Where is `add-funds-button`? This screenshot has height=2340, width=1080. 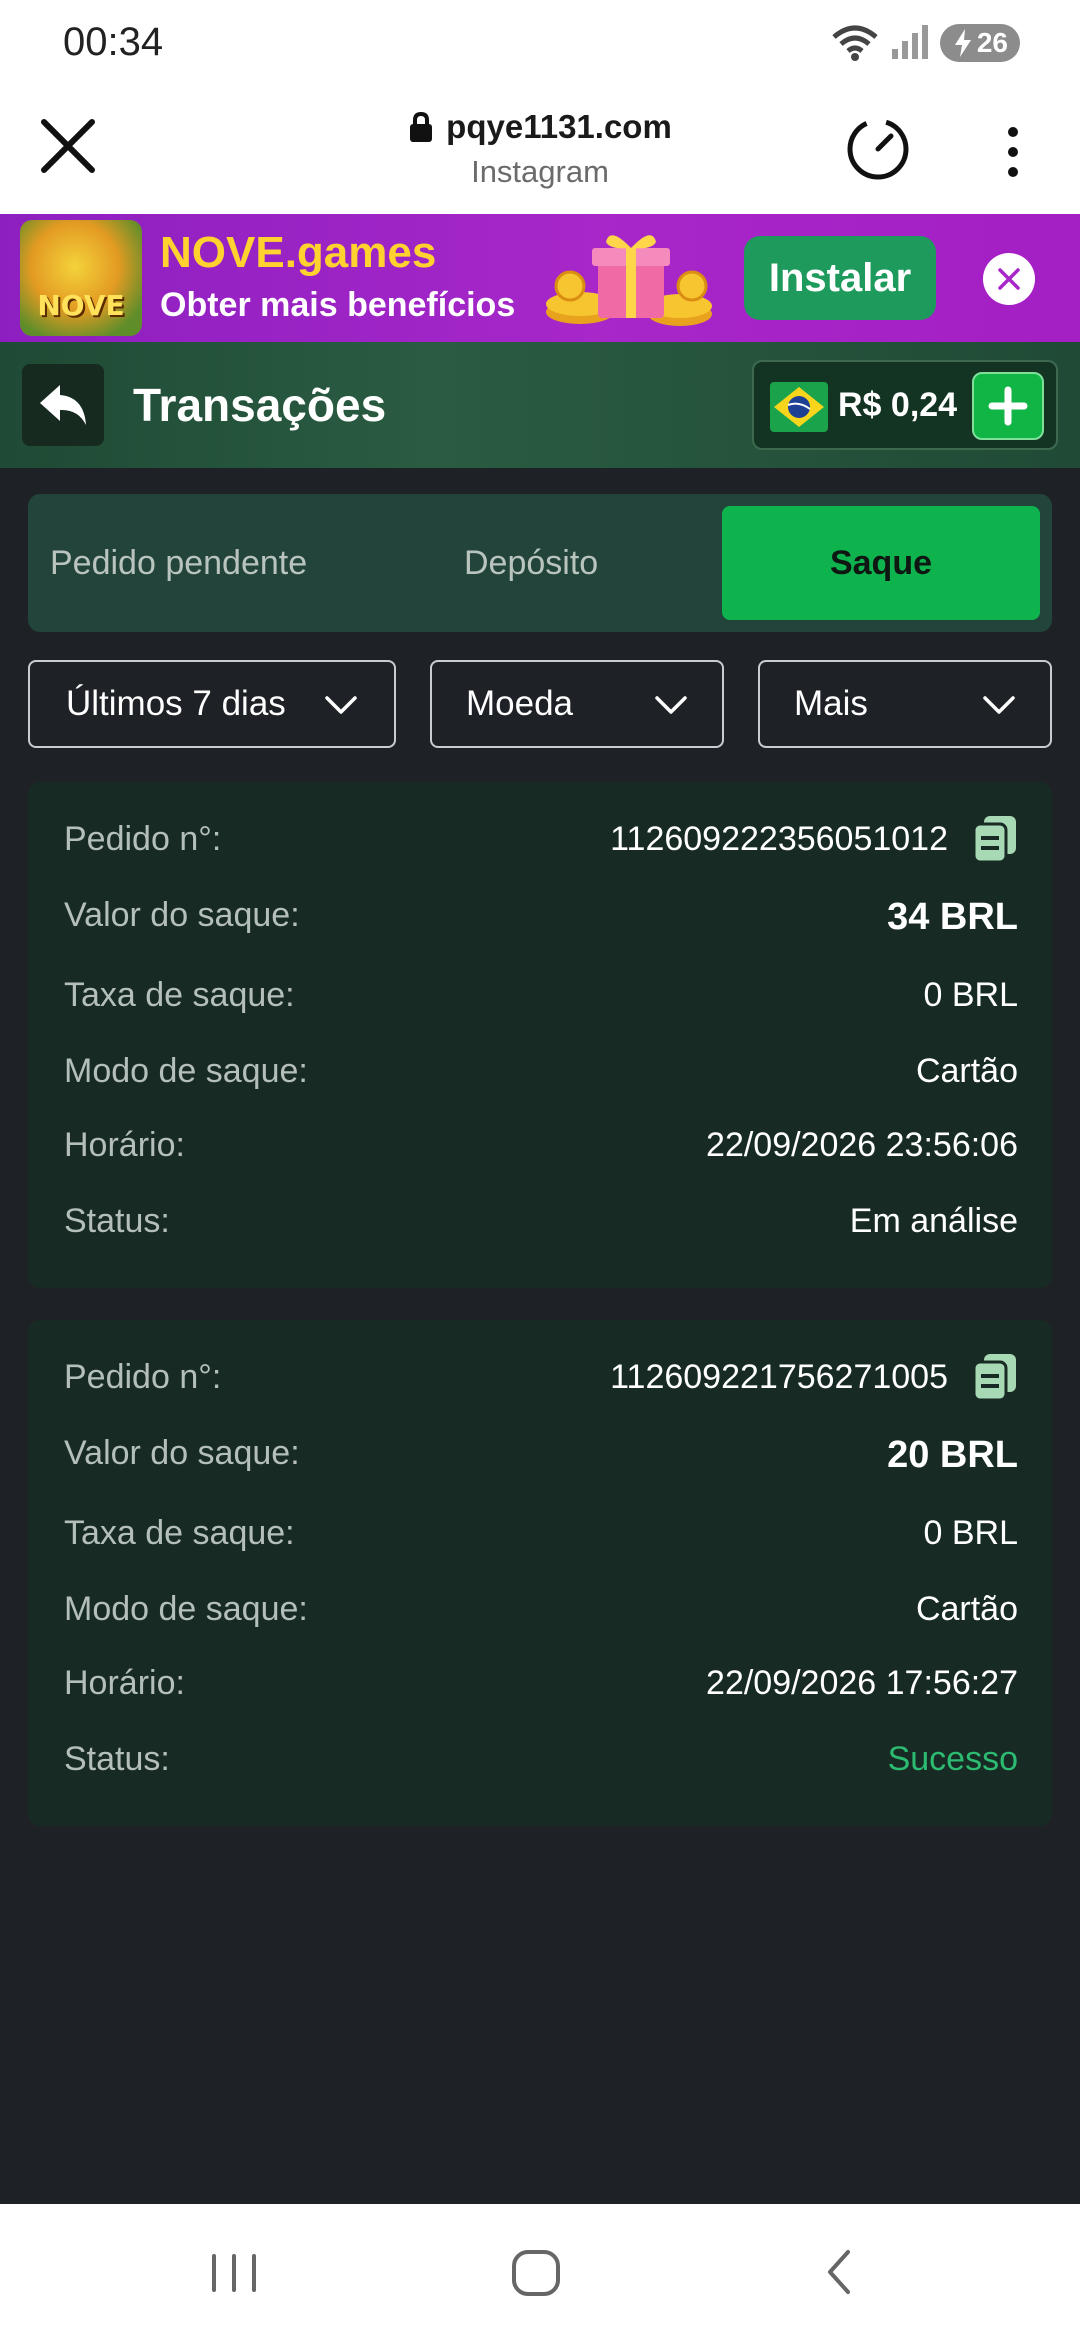 add-funds-button is located at coordinates (1008, 406).